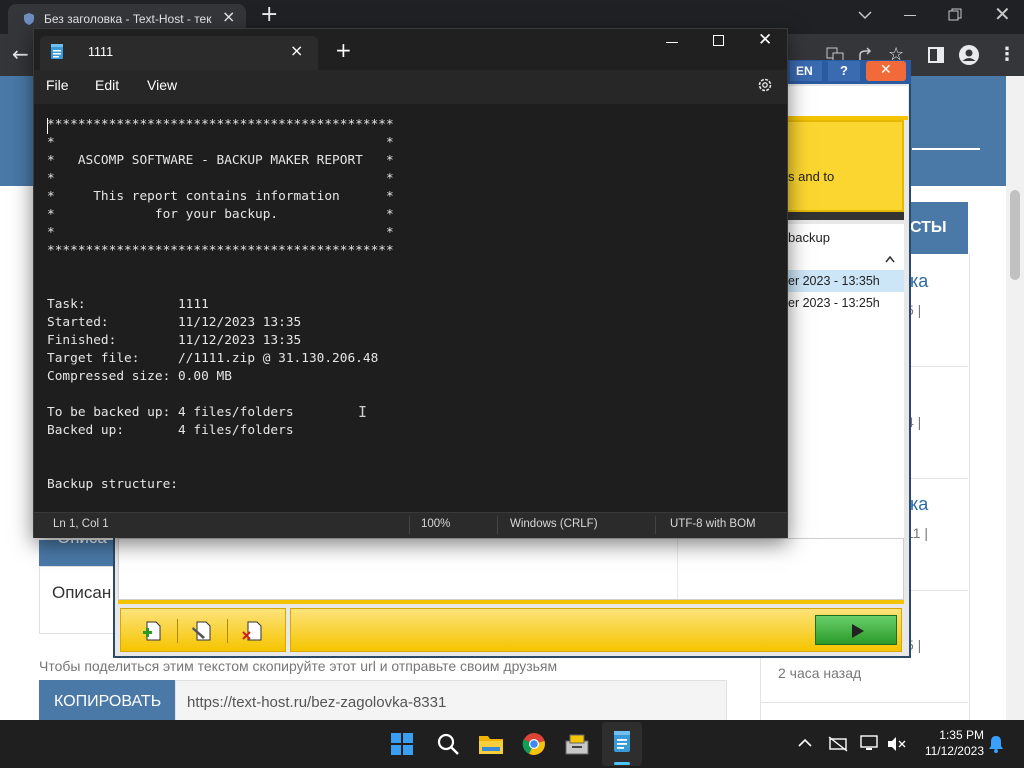 The width and height of the screenshot is (1024, 768). Describe the element at coordinates (253, 631) in the screenshot. I see `delete-backup-icon` at that location.